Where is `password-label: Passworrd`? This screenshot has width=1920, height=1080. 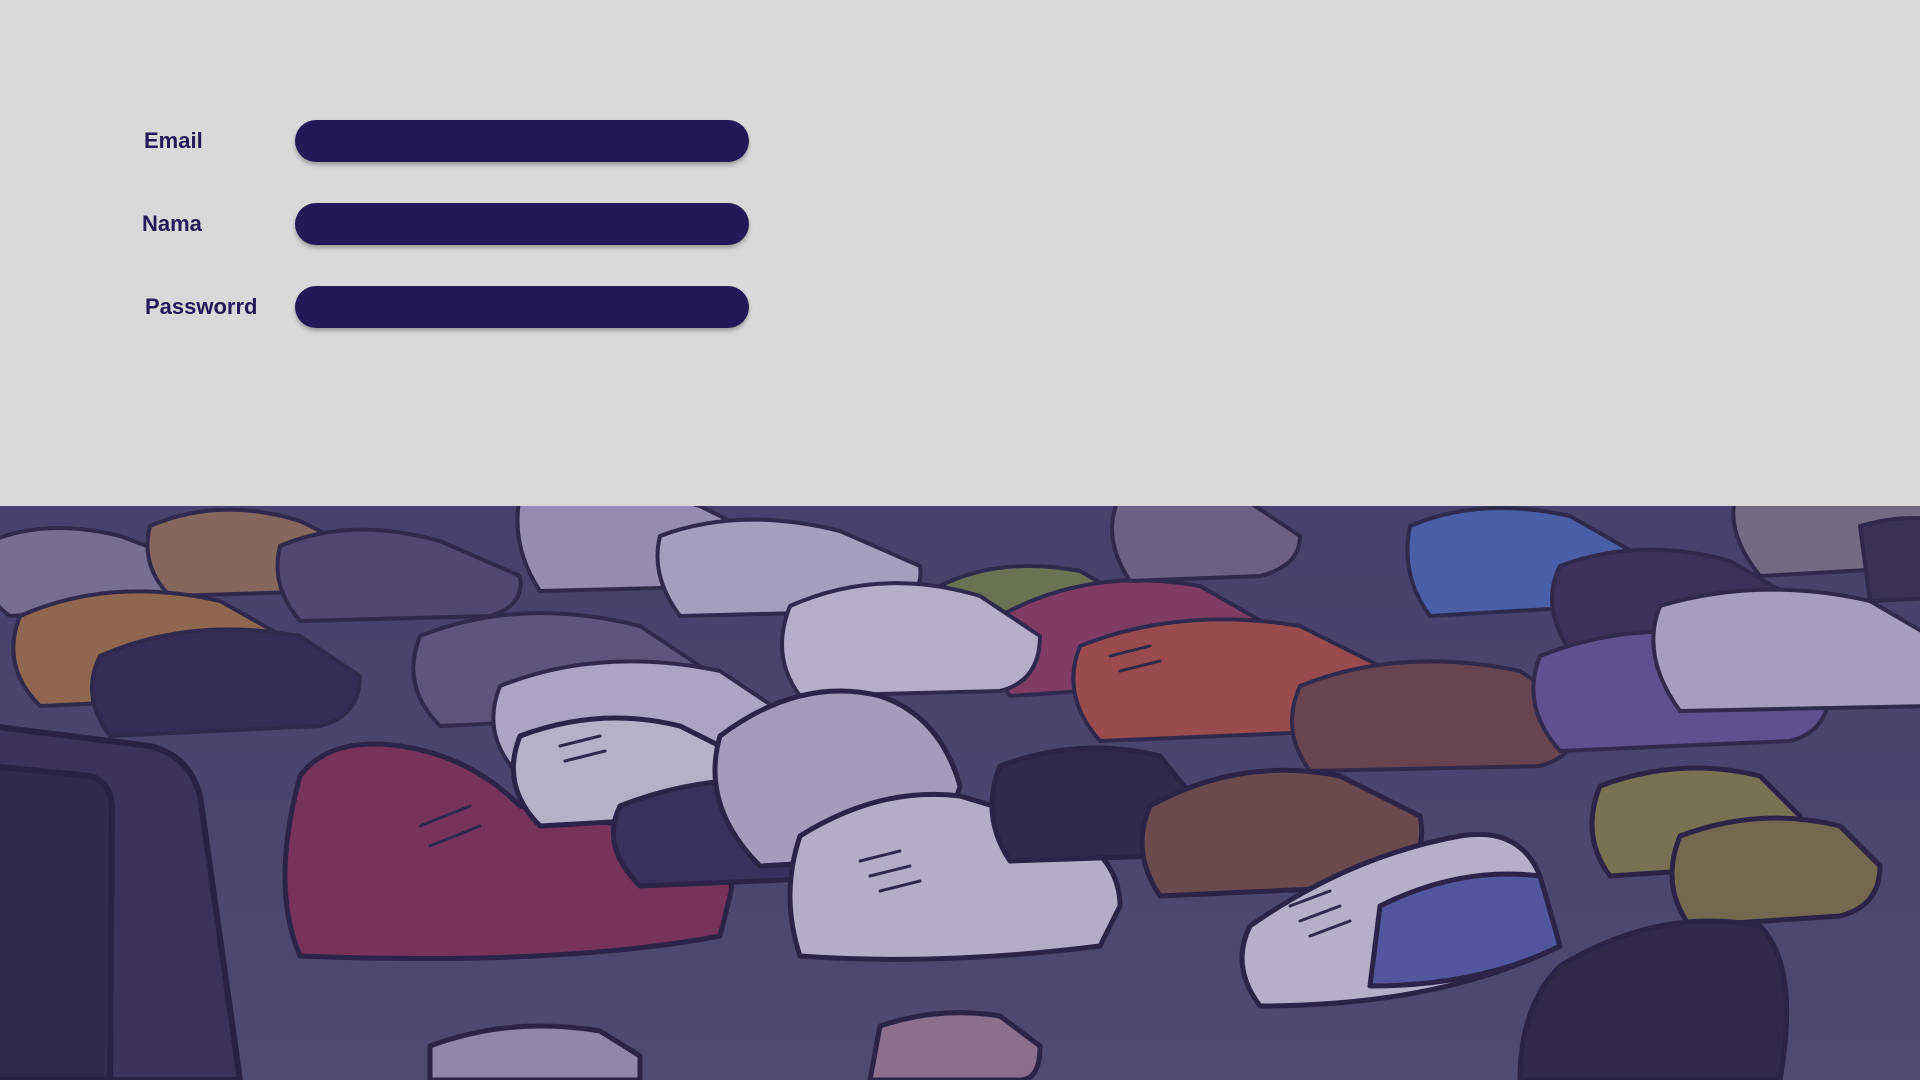
password-label: Passworrd is located at coordinates (201, 306).